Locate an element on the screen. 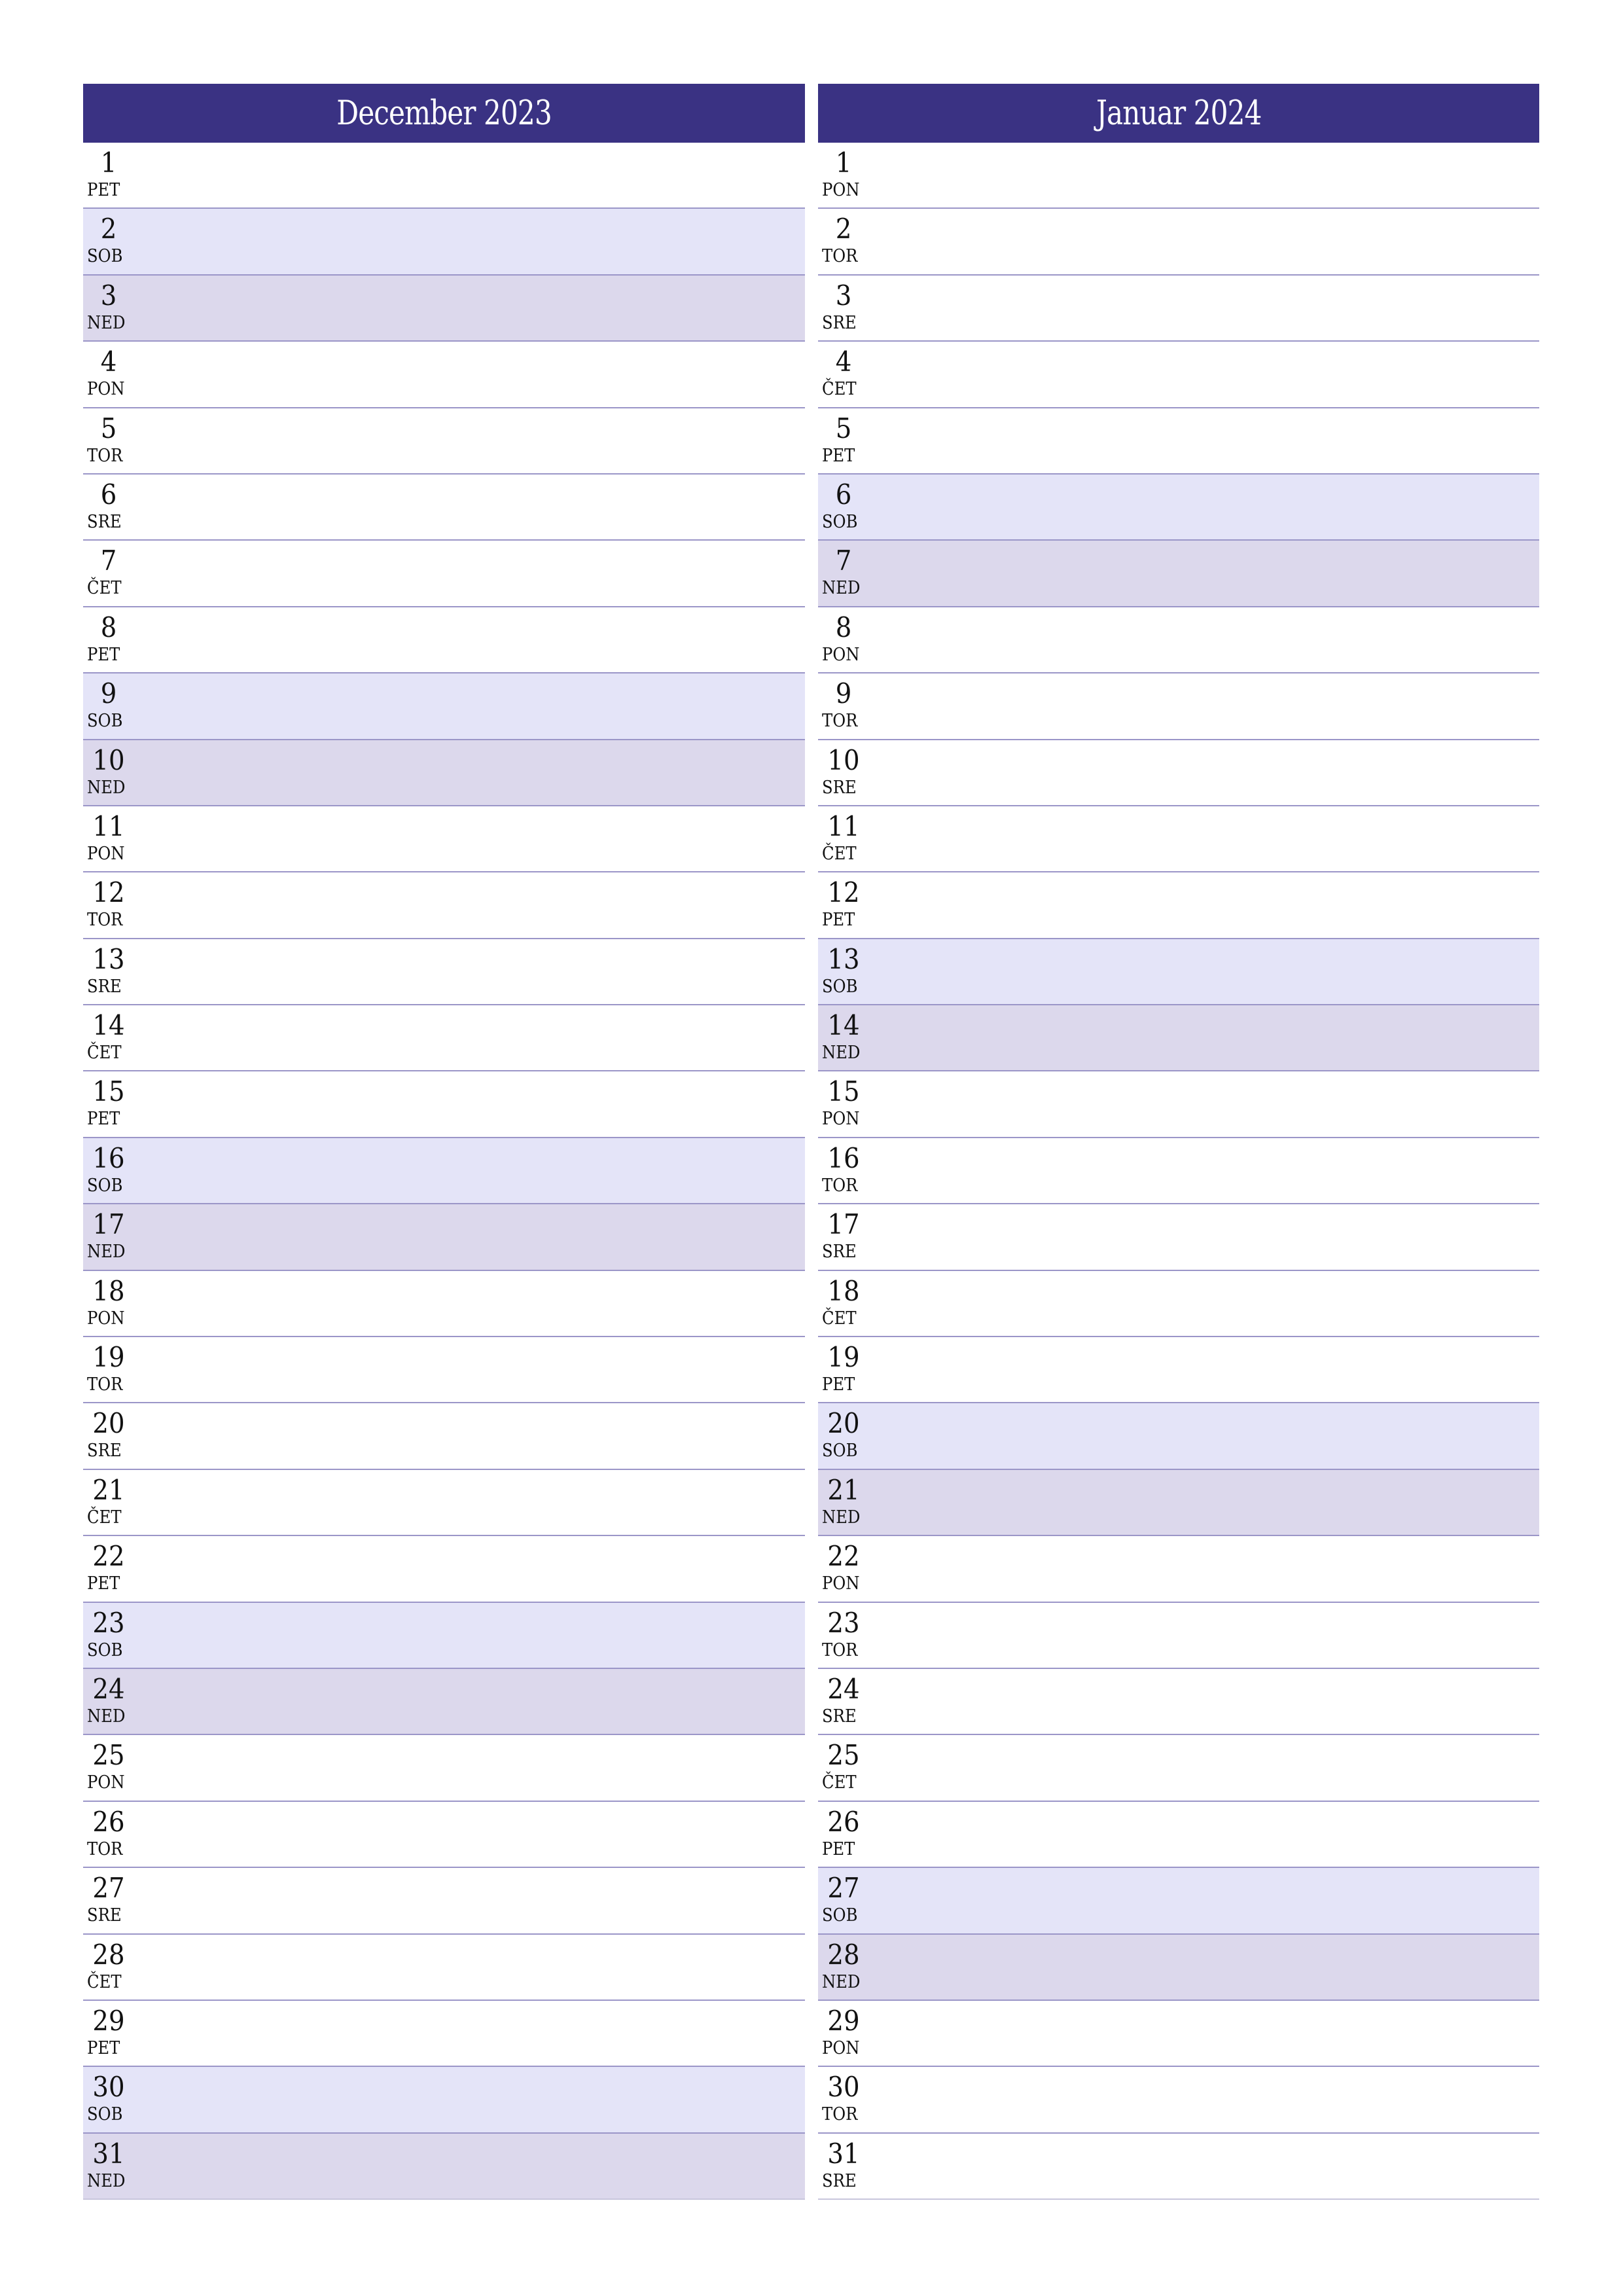 Image resolution: width=1623 pixels, height=2296 pixels. day-row: 12 PET is located at coordinates (1178, 906).